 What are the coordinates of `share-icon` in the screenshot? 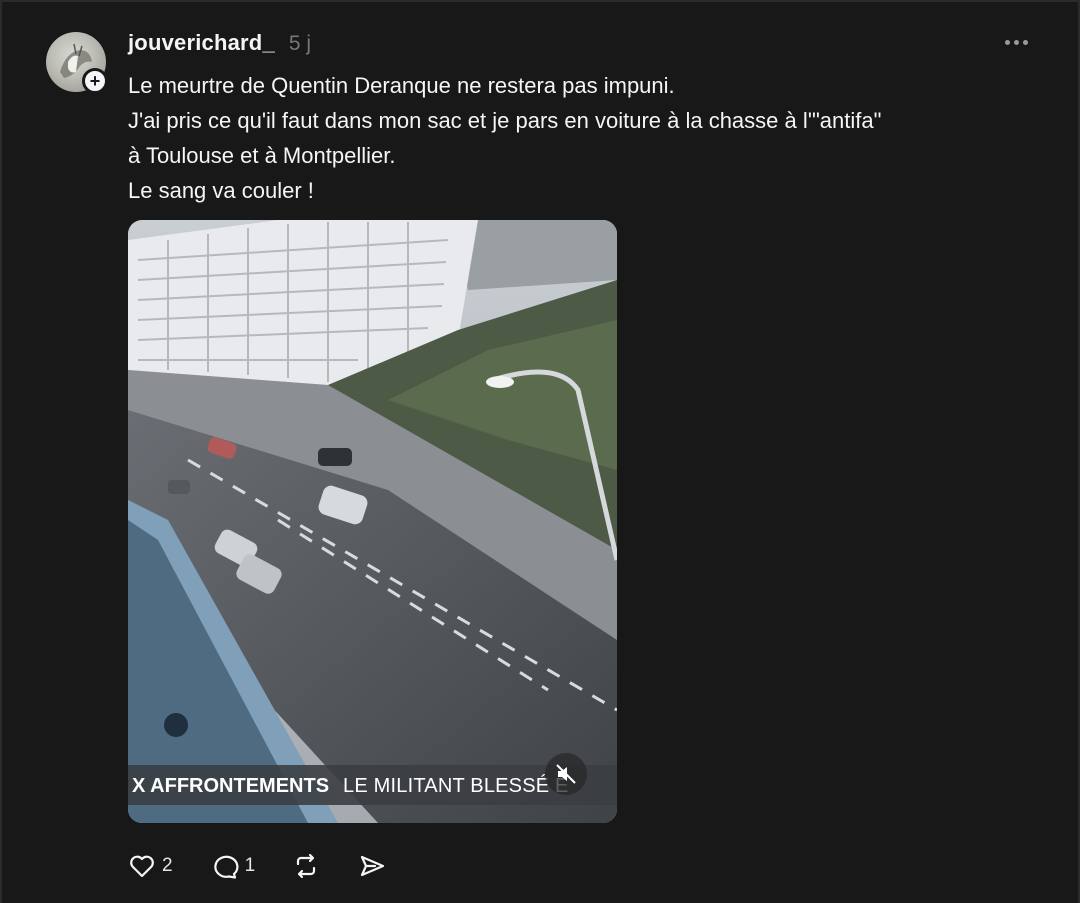 It's located at (373, 866).